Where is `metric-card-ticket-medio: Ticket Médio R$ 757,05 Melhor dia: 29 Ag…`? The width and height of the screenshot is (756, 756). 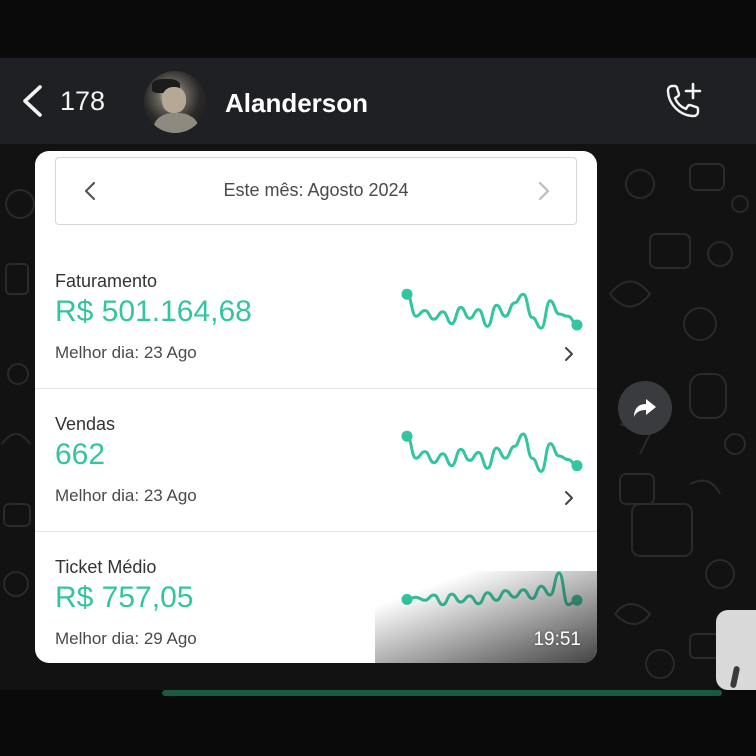 metric-card-ticket-medio: Ticket Médio R$ 757,05 Melhor dia: 29 Ag… is located at coordinates (316, 597).